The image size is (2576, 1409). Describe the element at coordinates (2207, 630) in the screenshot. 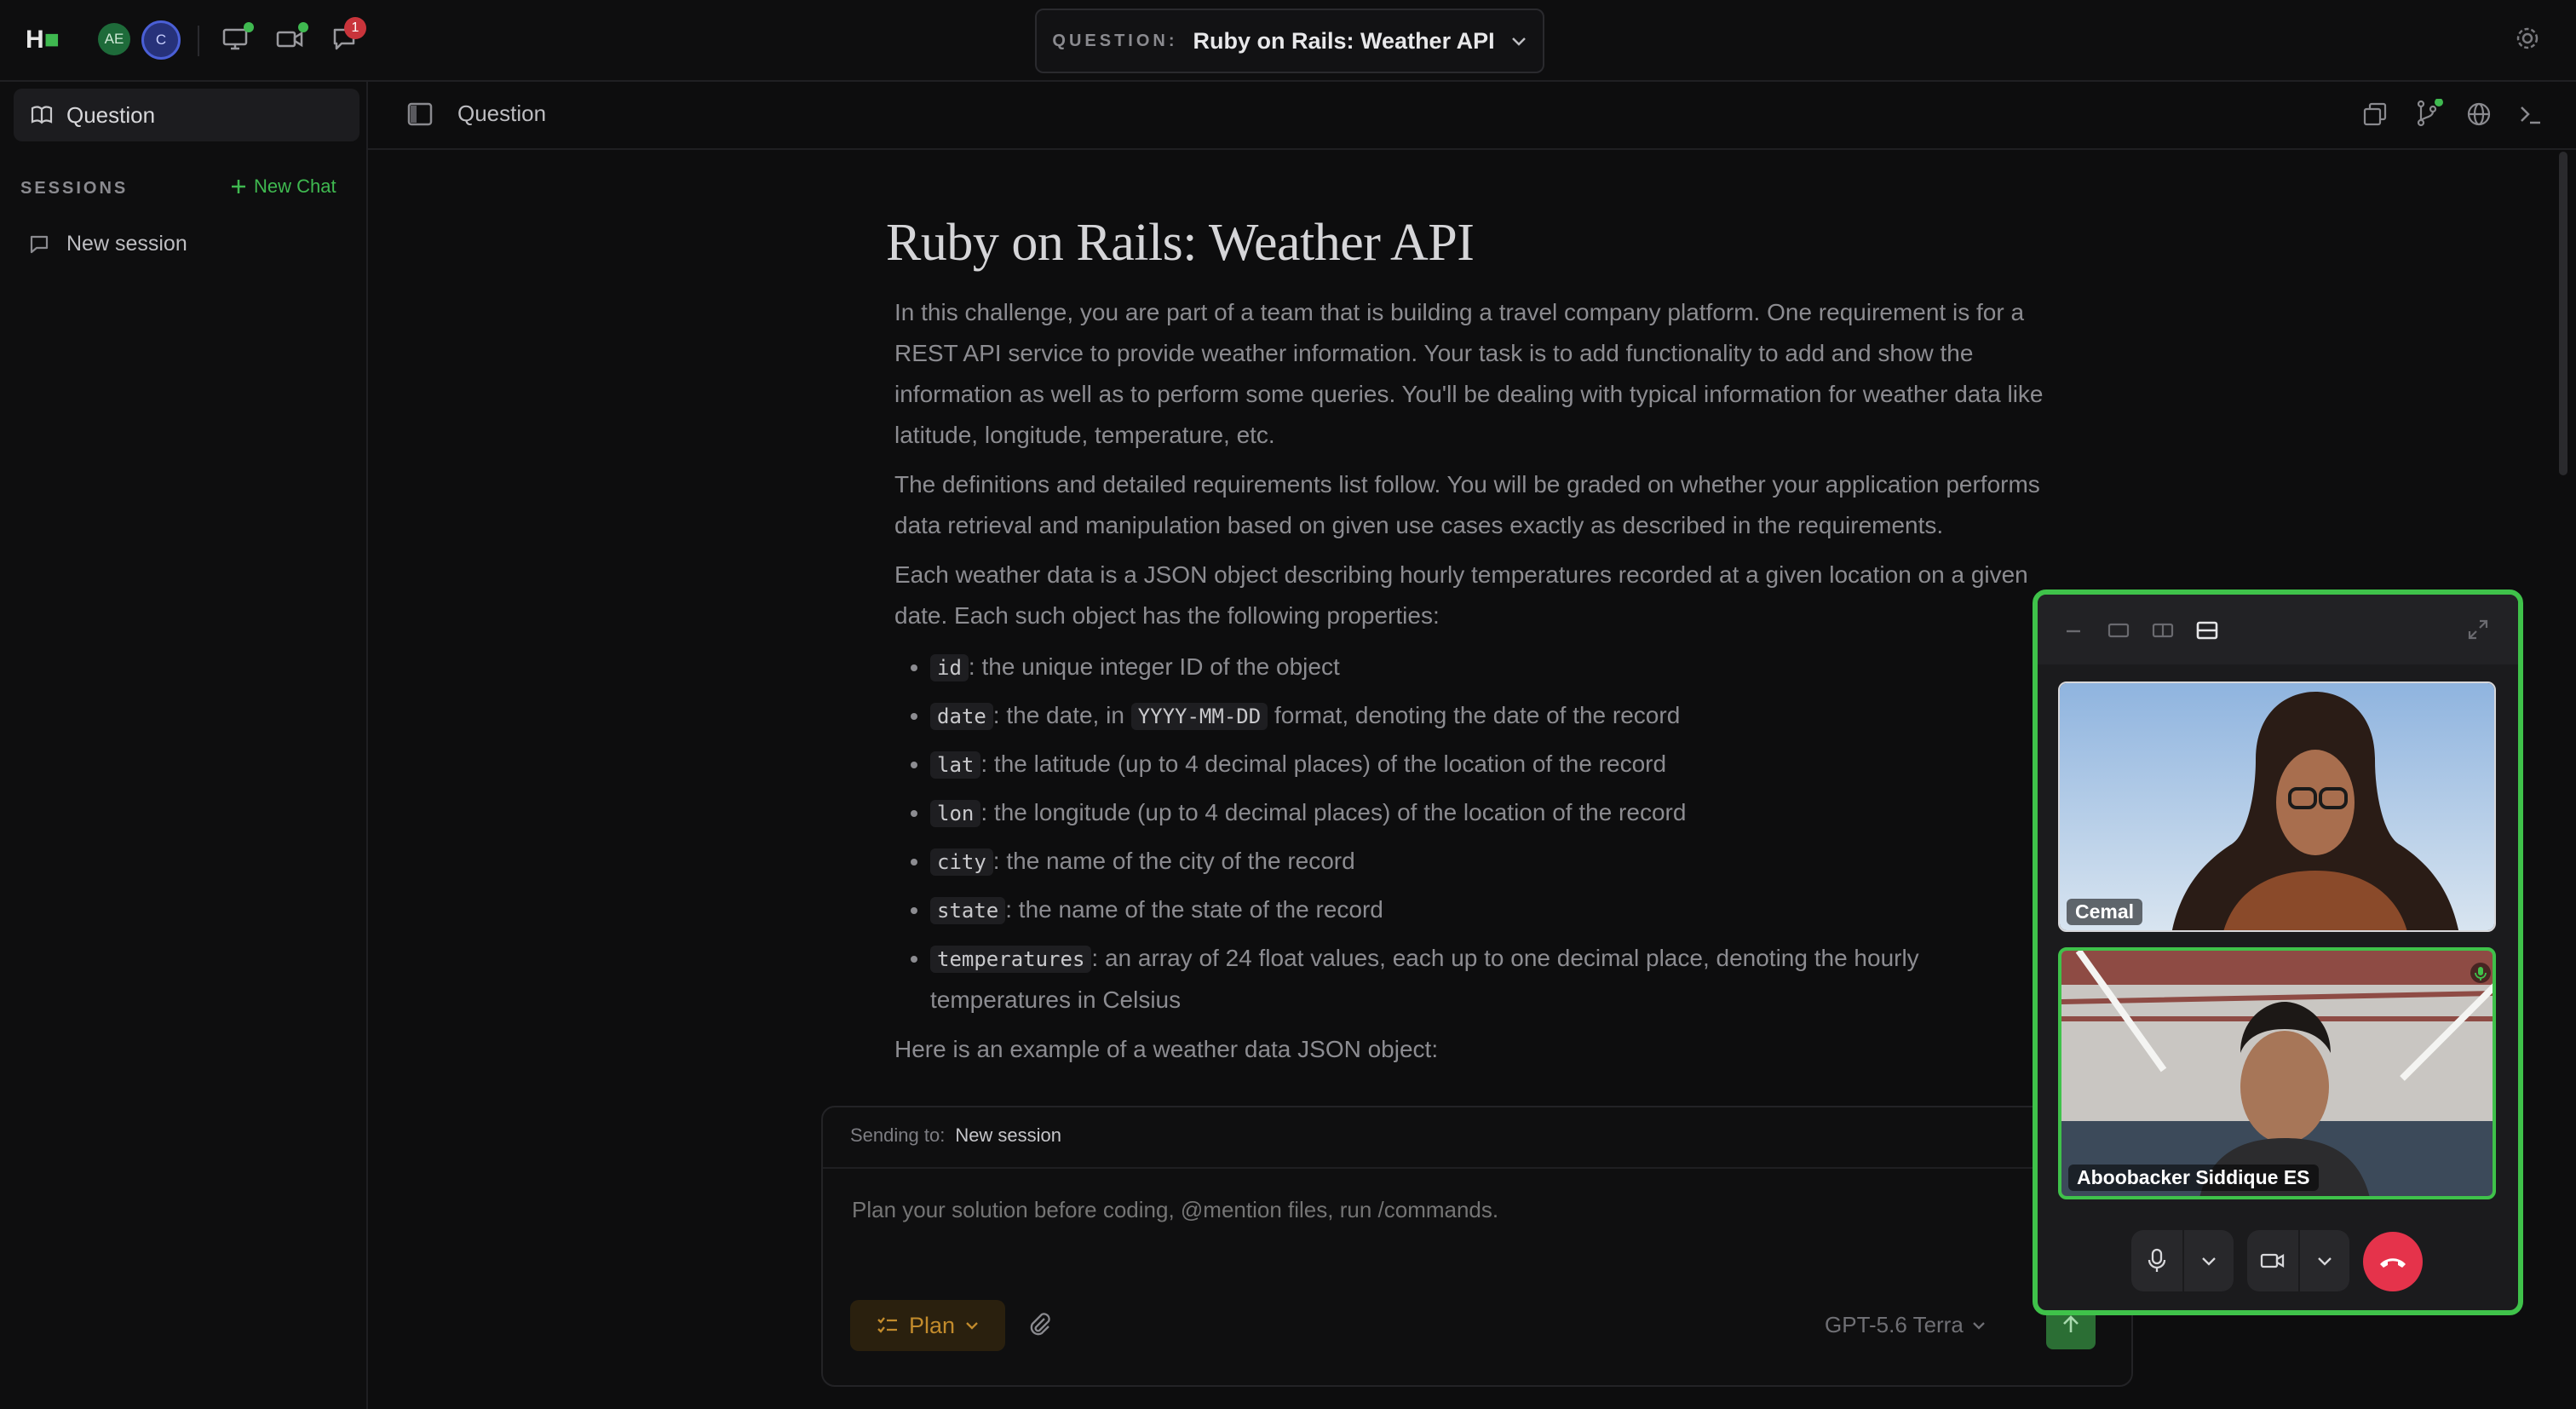

I see `layout-stacked-icon` at that location.